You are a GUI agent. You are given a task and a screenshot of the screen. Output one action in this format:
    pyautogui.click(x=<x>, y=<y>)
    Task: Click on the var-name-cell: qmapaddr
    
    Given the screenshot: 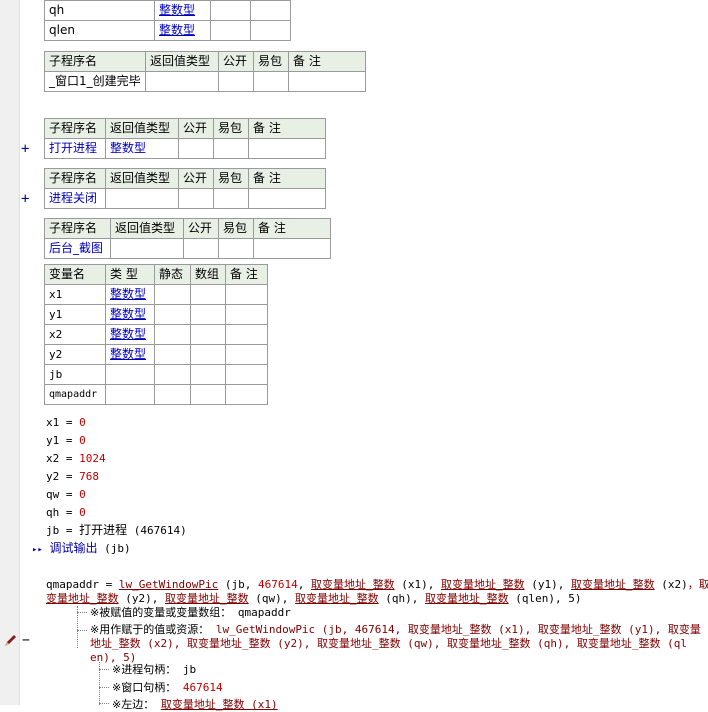 What is the action you would take?
    pyautogui.click(x=75, y=394)
    